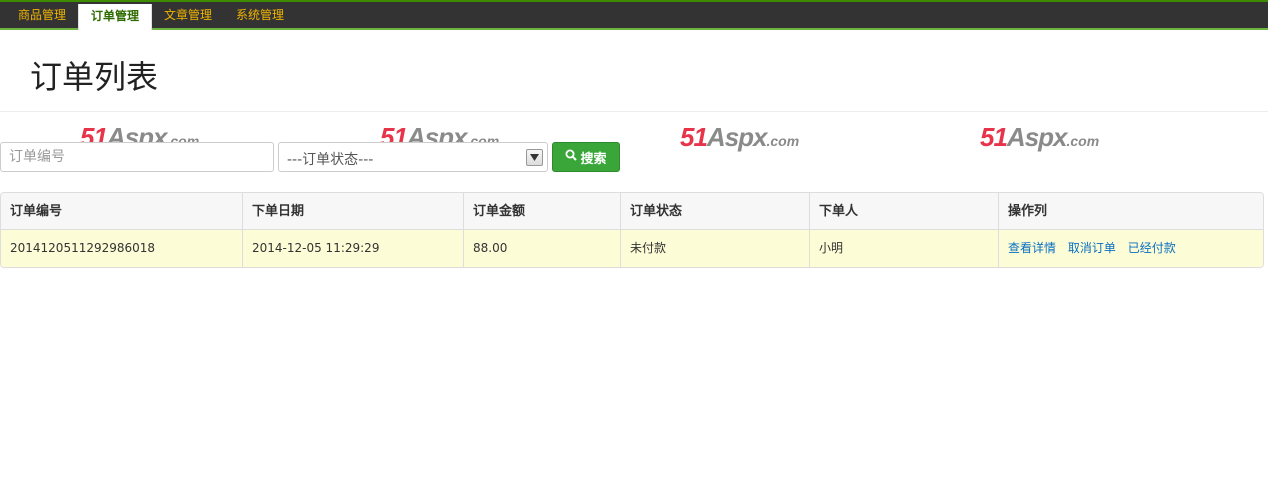  I want to click on page-title: 订单列表, so click(94, 77).